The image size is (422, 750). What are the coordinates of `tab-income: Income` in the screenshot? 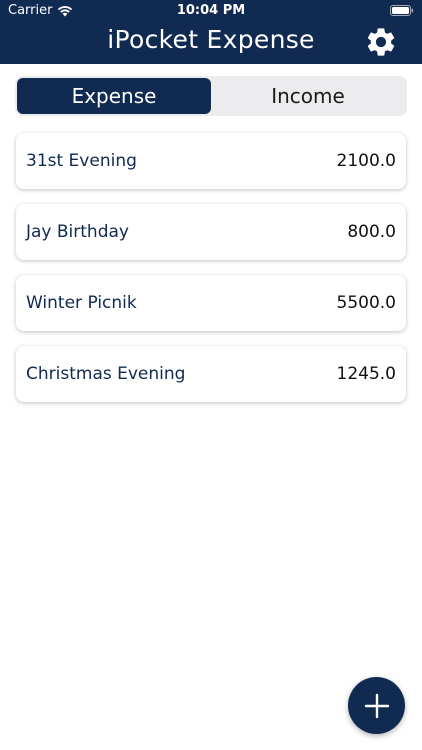 It's located at (308, 96).